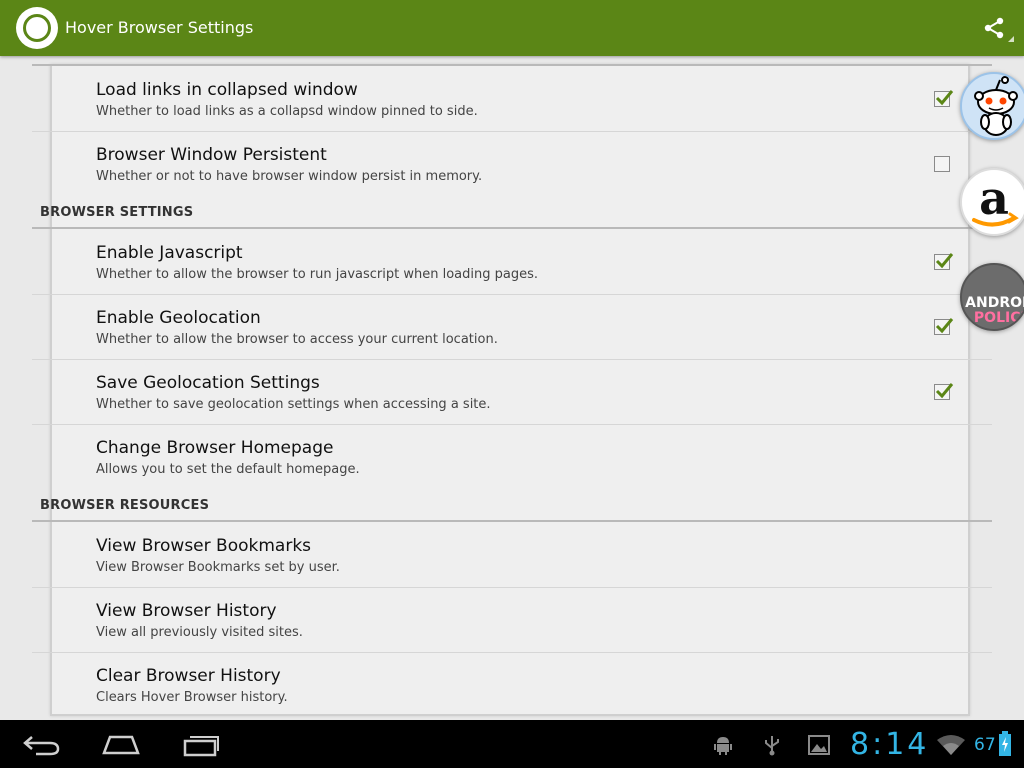 The width and height of the screenshot is (1024, 768). What do you see at coordinates (1005, 743) in the screenshot?
I see `battery-icon` at bounding box center [1005, 743].